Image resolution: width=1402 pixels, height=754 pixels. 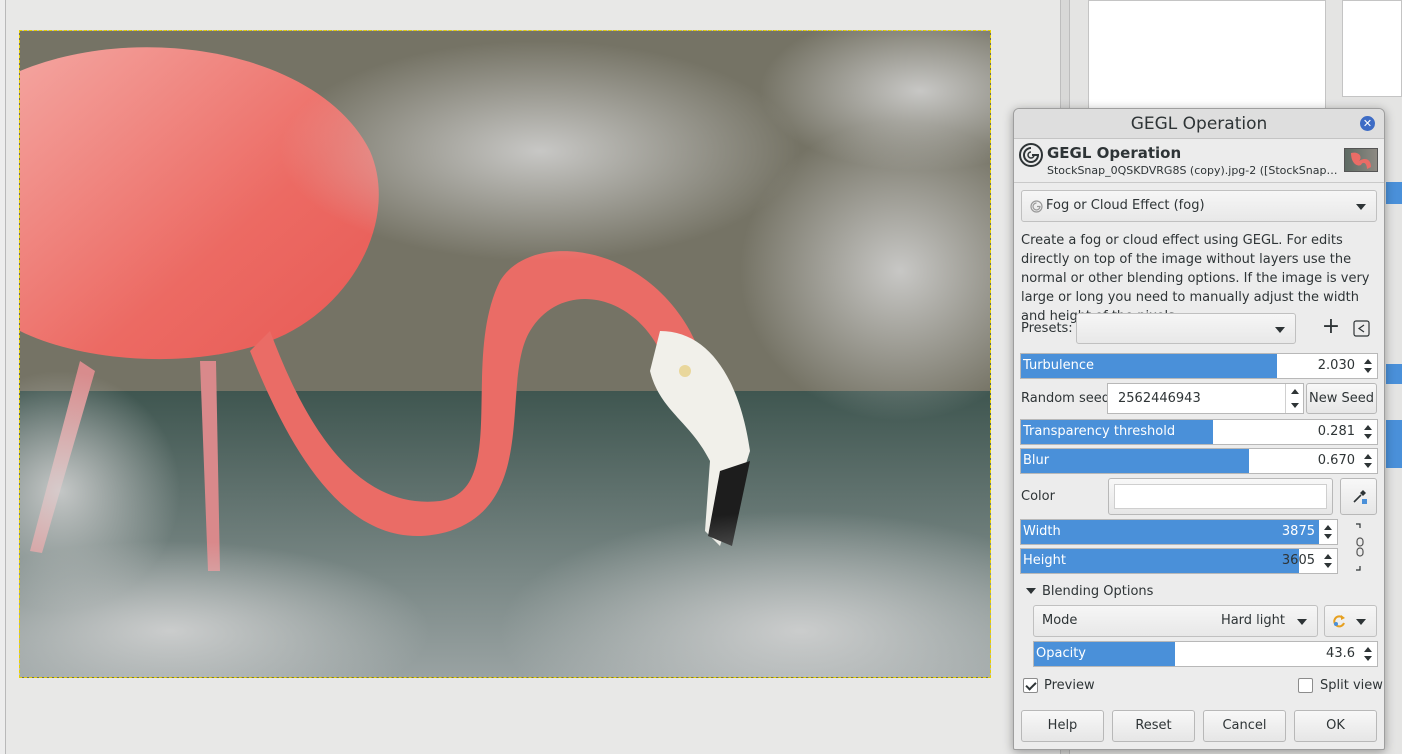 What do you see at coordinates (1069, 685) in the screenshot?
I see `preview-label: Preview` at bounding box center [1069, 685].